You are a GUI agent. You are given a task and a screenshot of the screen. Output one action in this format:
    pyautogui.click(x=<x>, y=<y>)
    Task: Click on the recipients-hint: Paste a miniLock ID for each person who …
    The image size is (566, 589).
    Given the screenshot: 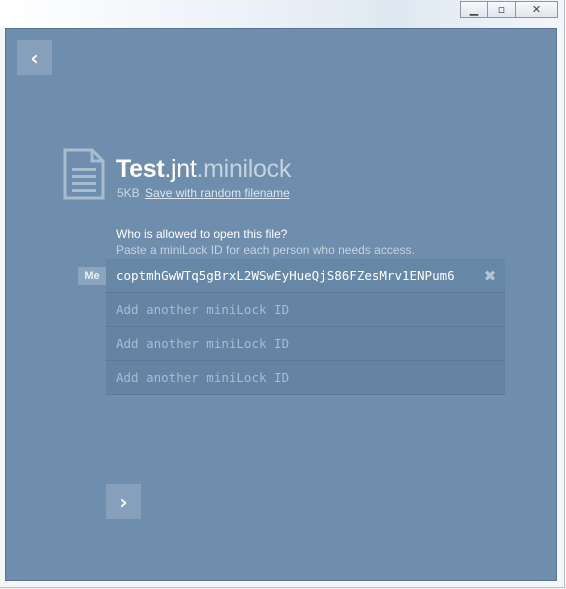 What is the action you would take?
    pyautogui.click(x=265, y=250)
    